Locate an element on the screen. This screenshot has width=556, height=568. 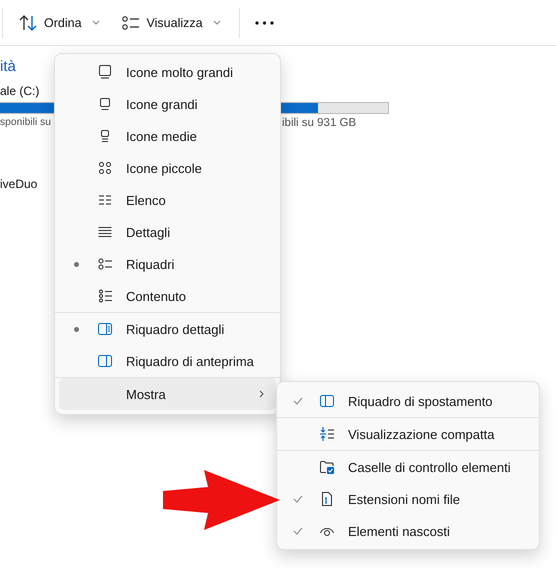
content-icon is located at coordinates (105, 296).